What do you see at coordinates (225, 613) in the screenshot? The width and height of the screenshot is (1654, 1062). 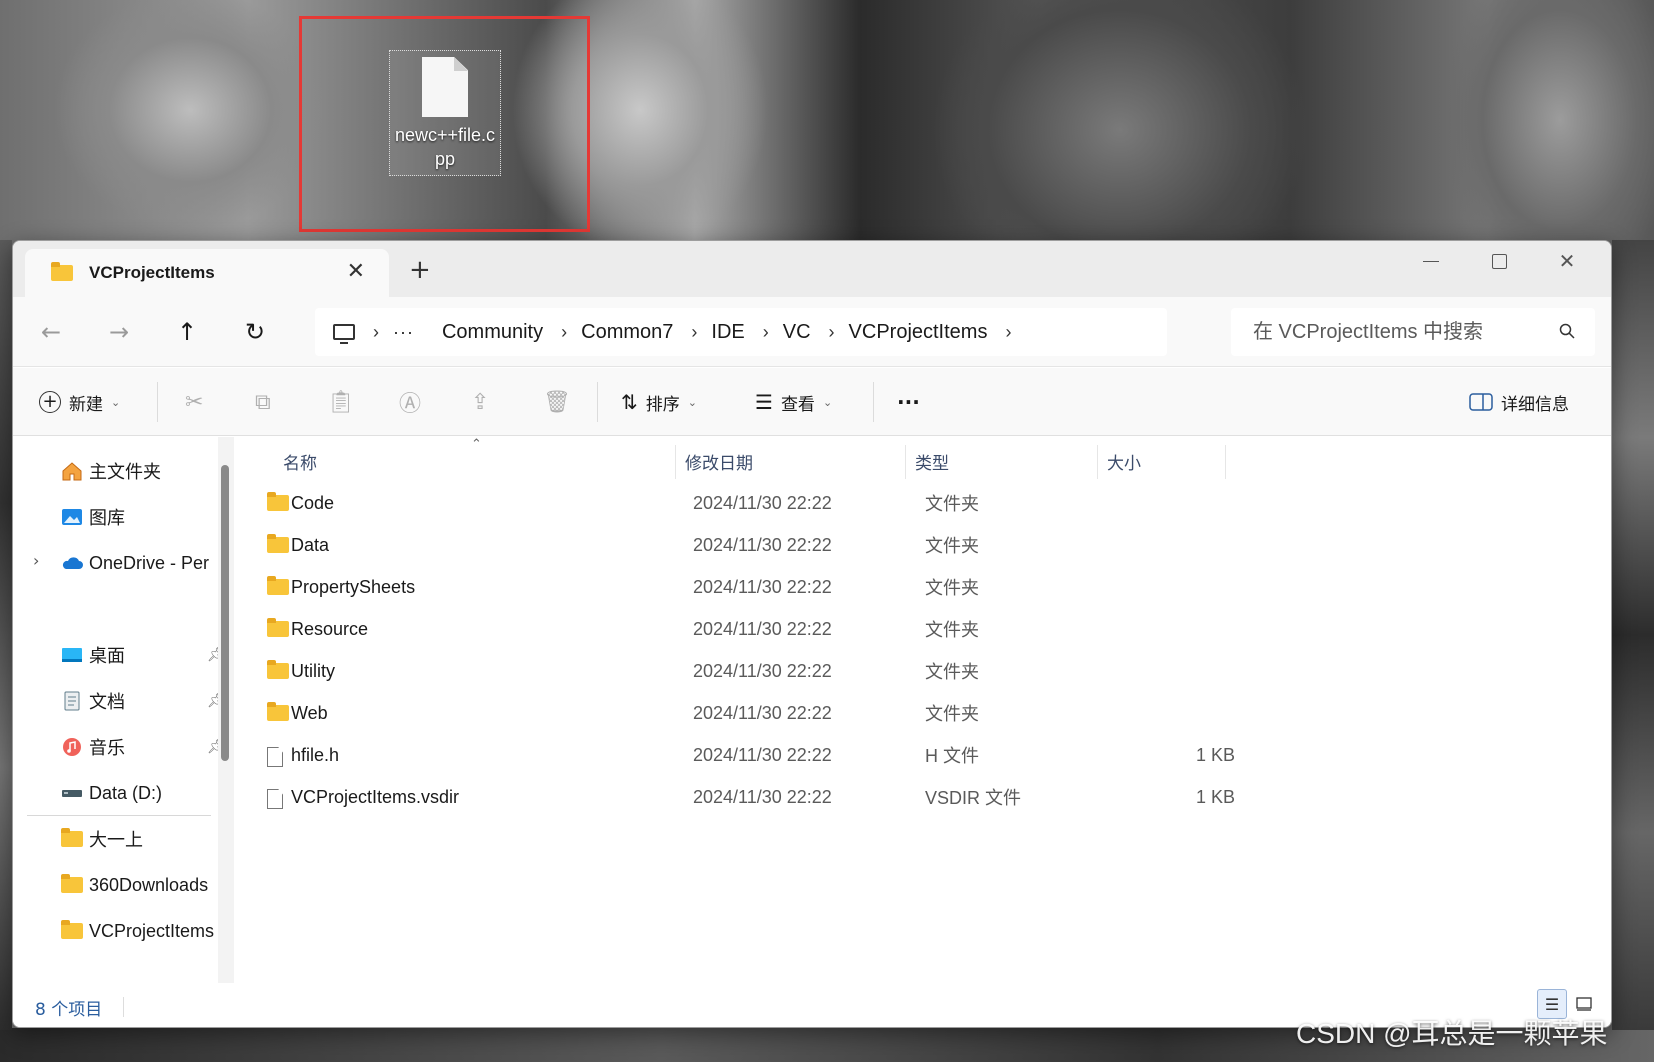 I see `sidebar-scrollbar-thumb` at bounding box center [225, 613].